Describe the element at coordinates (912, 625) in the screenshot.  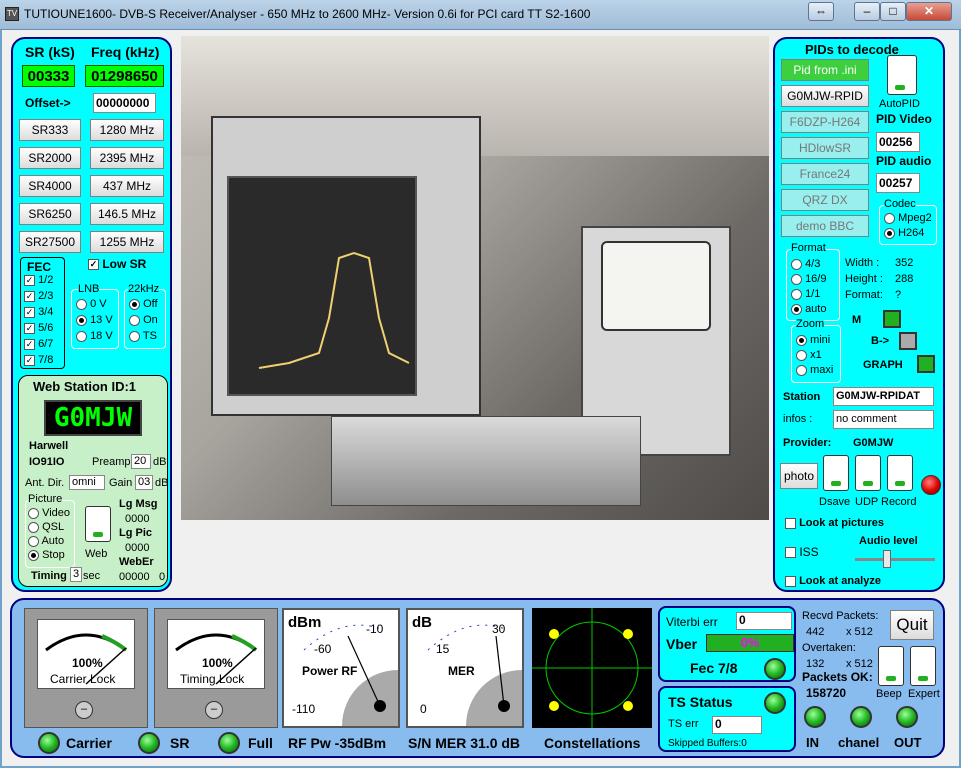
I see `quit-button: Quit` at that location.